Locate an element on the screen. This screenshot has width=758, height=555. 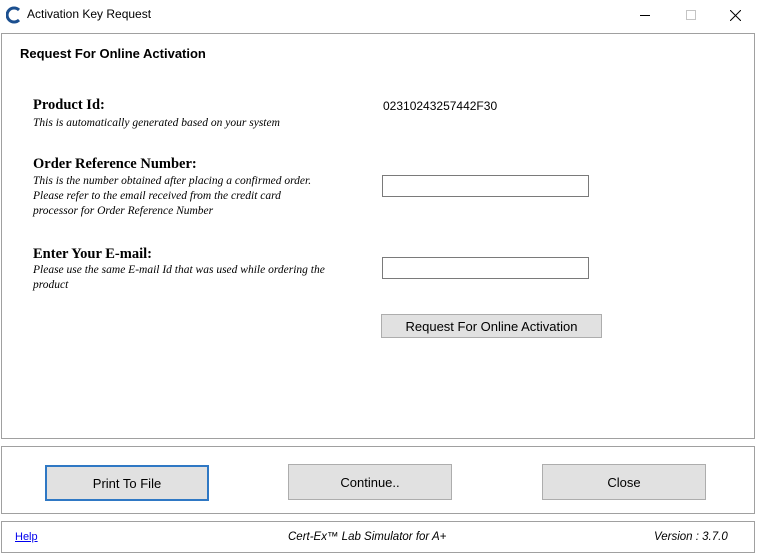
close-icon is located at coordinates (735, 15).